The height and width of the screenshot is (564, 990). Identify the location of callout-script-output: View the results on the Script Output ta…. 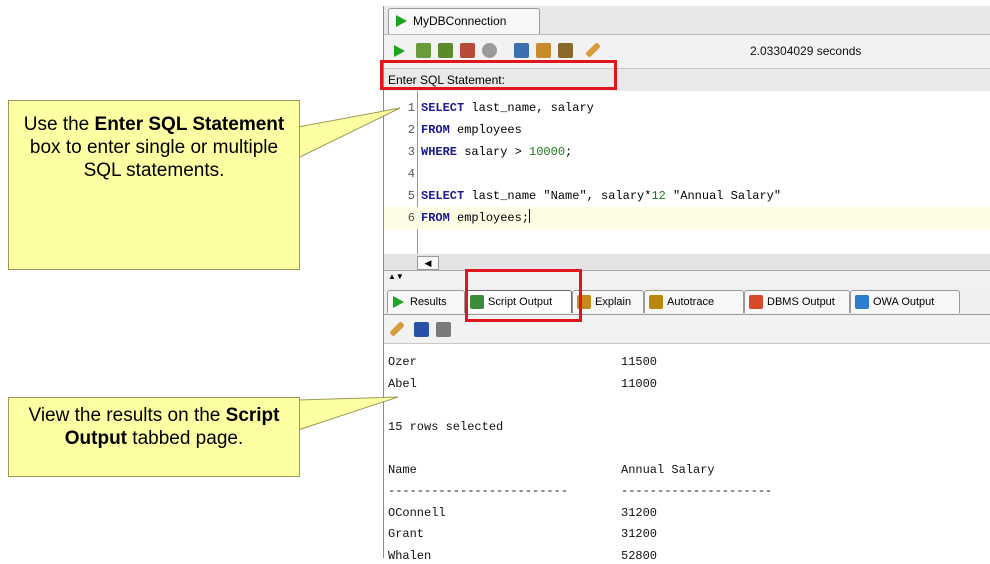
(154, 437).